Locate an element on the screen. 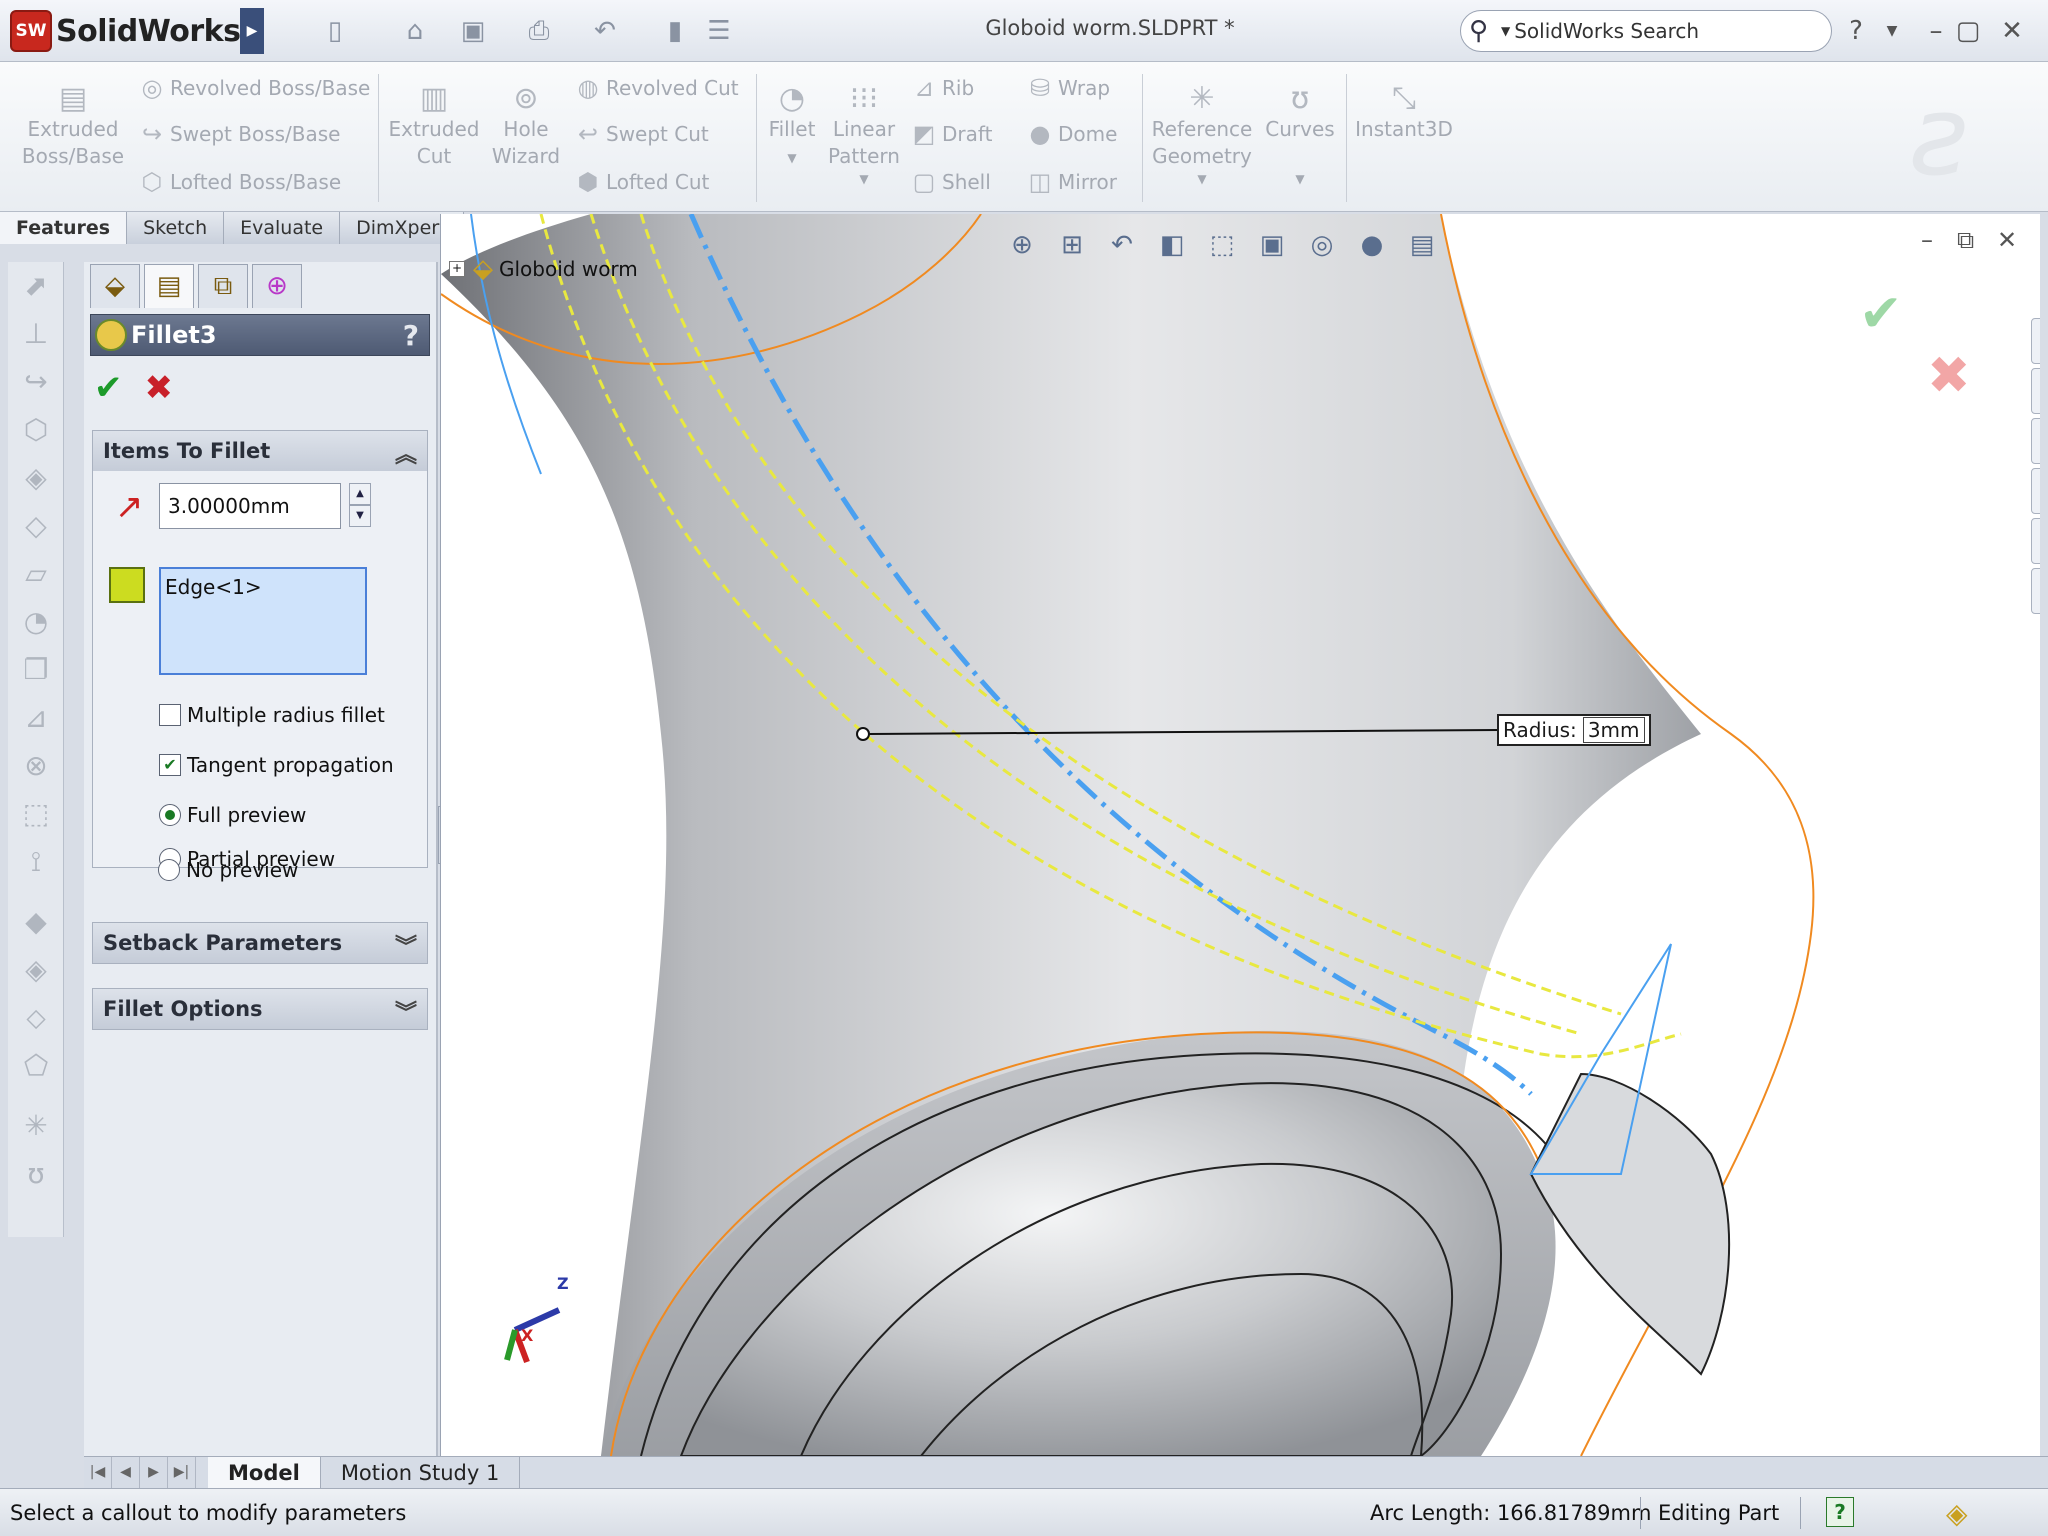  spin-down-icon: ▼ is located at coordinates (360, 516).